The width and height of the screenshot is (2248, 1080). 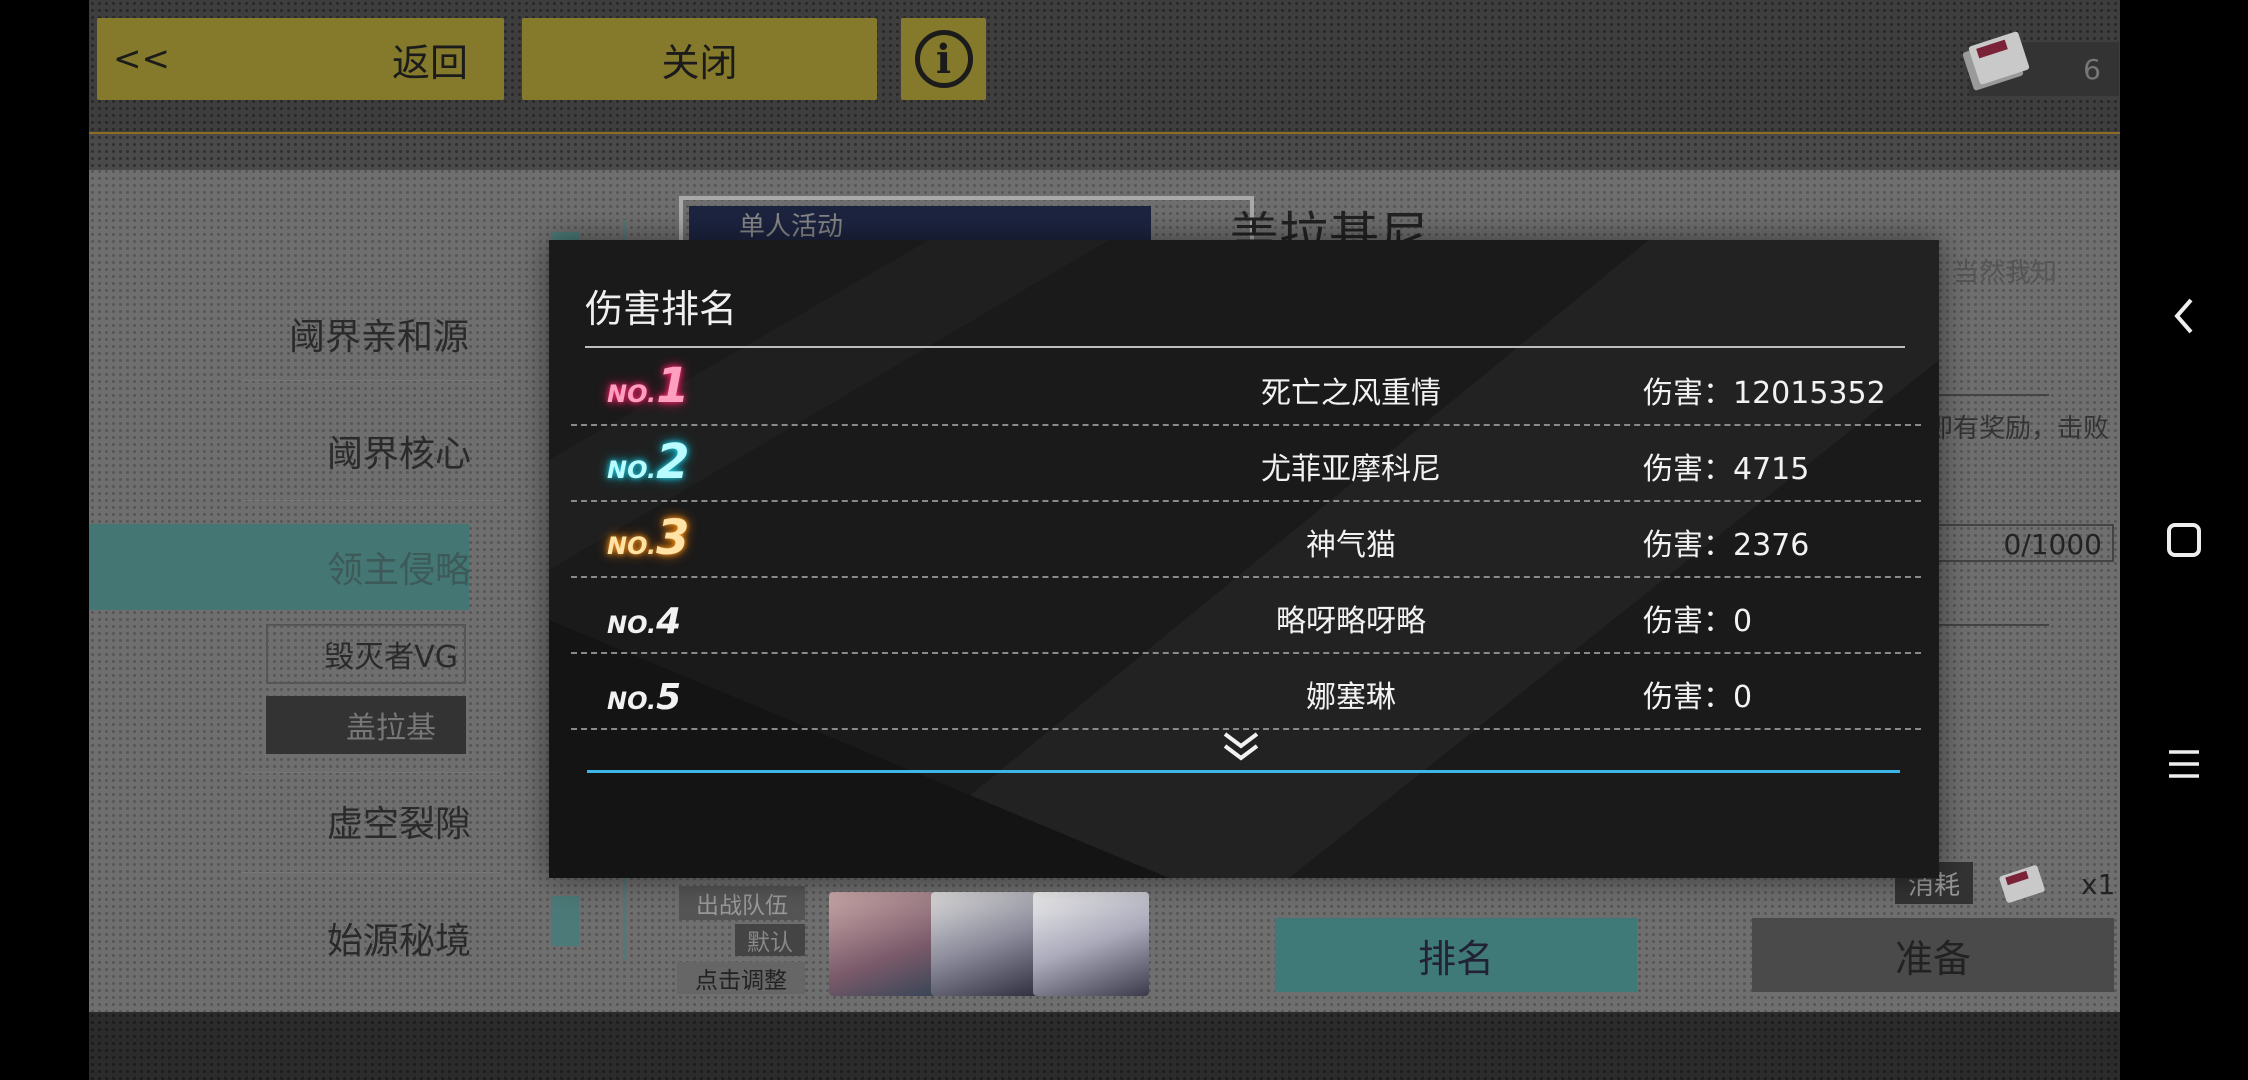 I want to click on ranking-row: NO.2 尤菲亚摩科尼 伤害：4715, so click(x=1246, y=464).